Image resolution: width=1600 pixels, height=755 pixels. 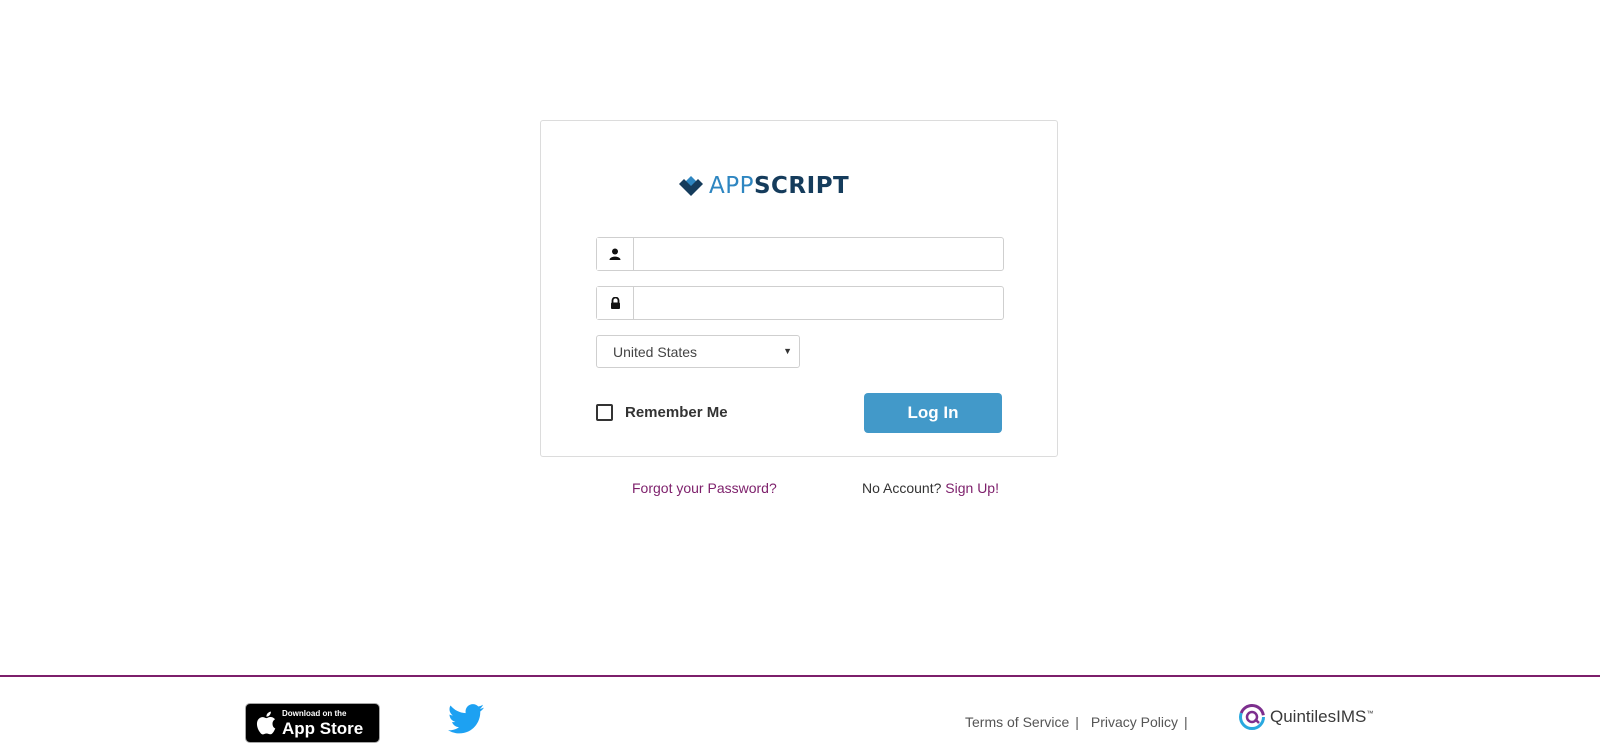 I want to click on country-select: United States ▼, so click(x=698, y=351).